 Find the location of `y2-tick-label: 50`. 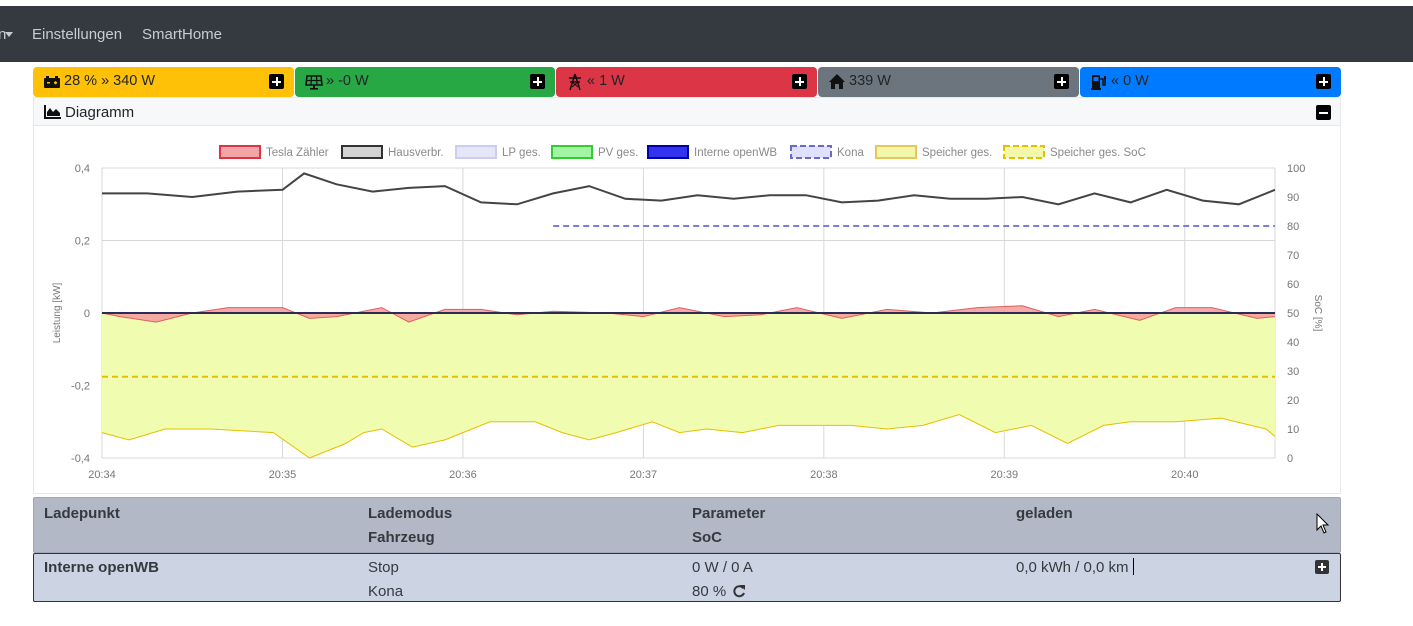

y2-tick-label: 50 is located at coordinates (1293, 314).